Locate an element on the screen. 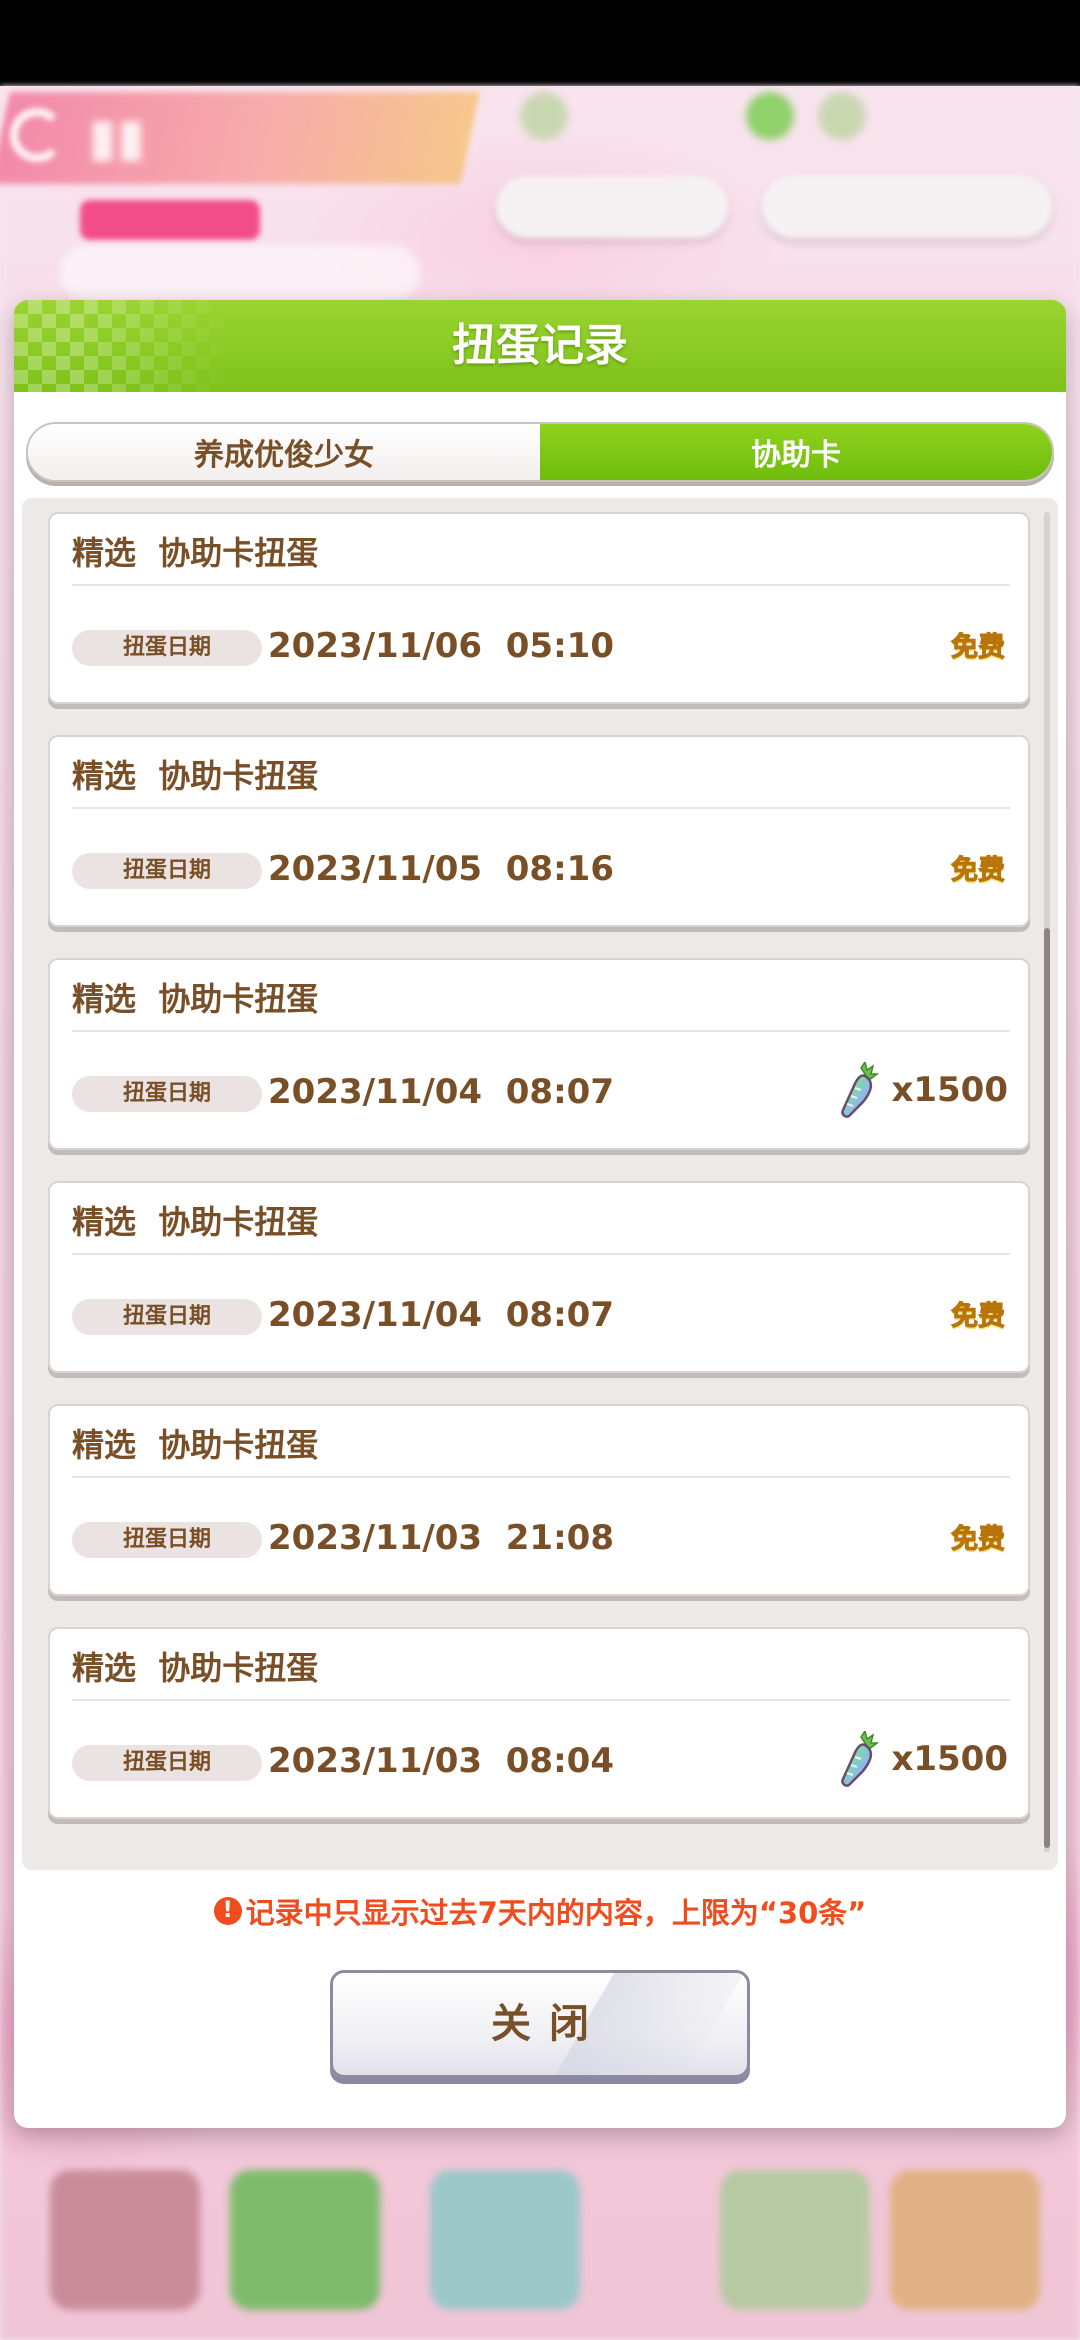 The height and width of the screenshot is (2340, 1080). record-date: 2023/11/03 21:08 is located at coordinates (441, 1538).